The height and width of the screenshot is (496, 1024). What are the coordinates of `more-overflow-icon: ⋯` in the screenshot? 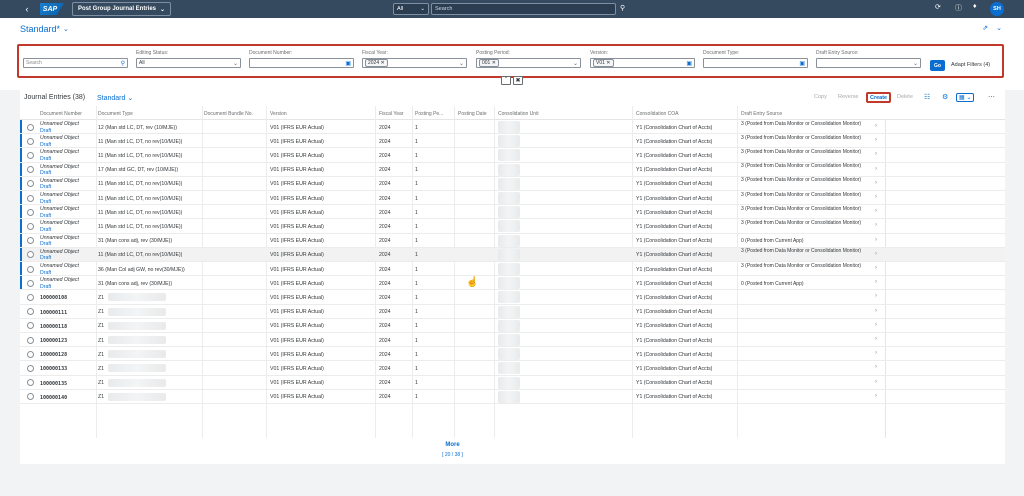 It's located at (991, 97).